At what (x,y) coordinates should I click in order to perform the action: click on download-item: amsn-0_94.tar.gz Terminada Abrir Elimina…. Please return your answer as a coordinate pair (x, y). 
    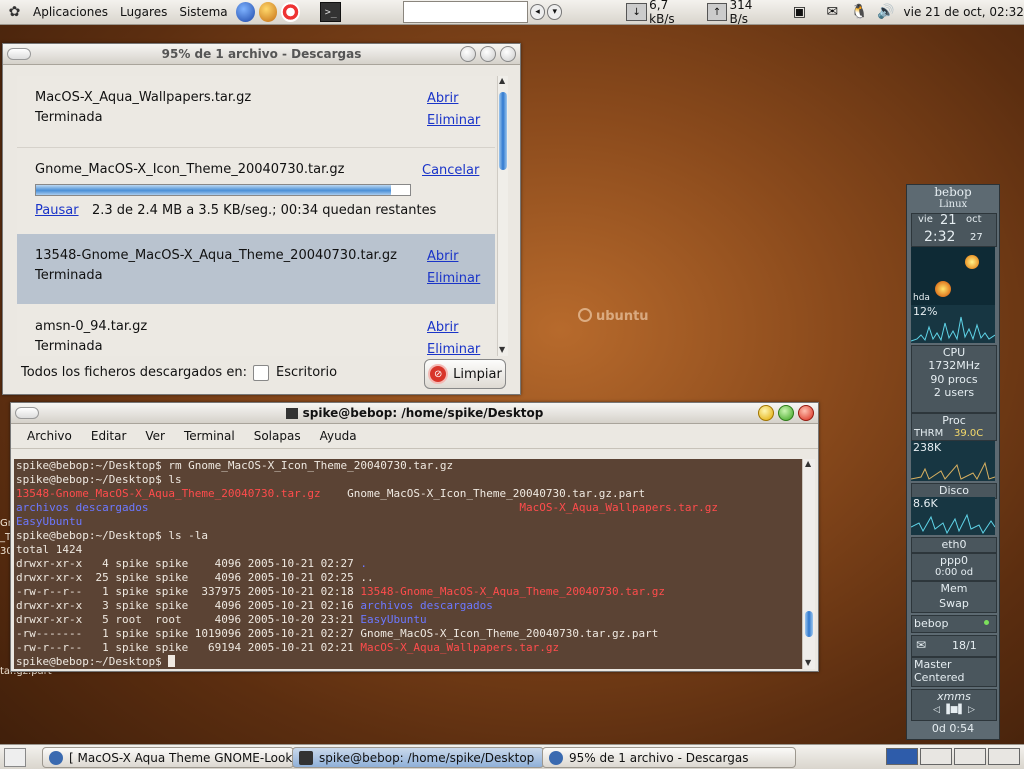
    Looking at the image, I should click on (256, 330).